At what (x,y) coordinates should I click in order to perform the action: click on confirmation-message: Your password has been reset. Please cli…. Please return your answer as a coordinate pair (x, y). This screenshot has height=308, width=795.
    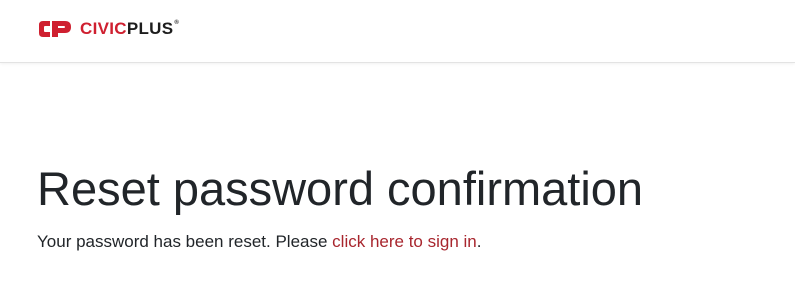
    Looking at the image, I should click on (407, 242).